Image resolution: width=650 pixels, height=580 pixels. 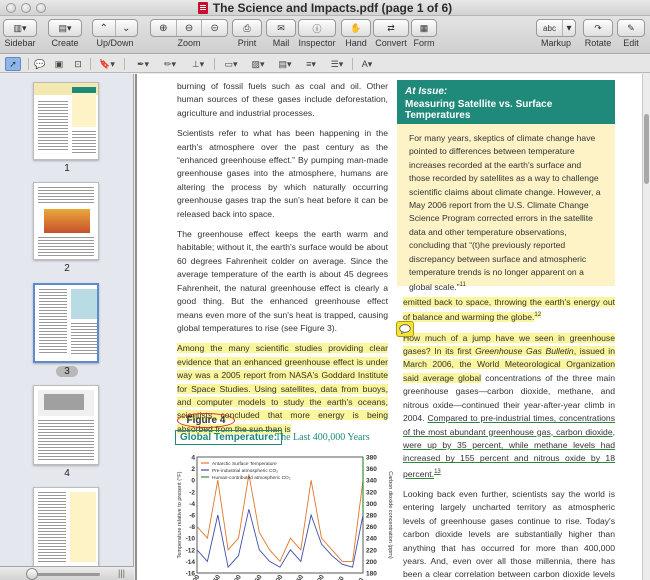 What do you see at coordinates (65, 28) in the screenshot?
I see `create-button: ▤▾` at bounding box center [65, 28].